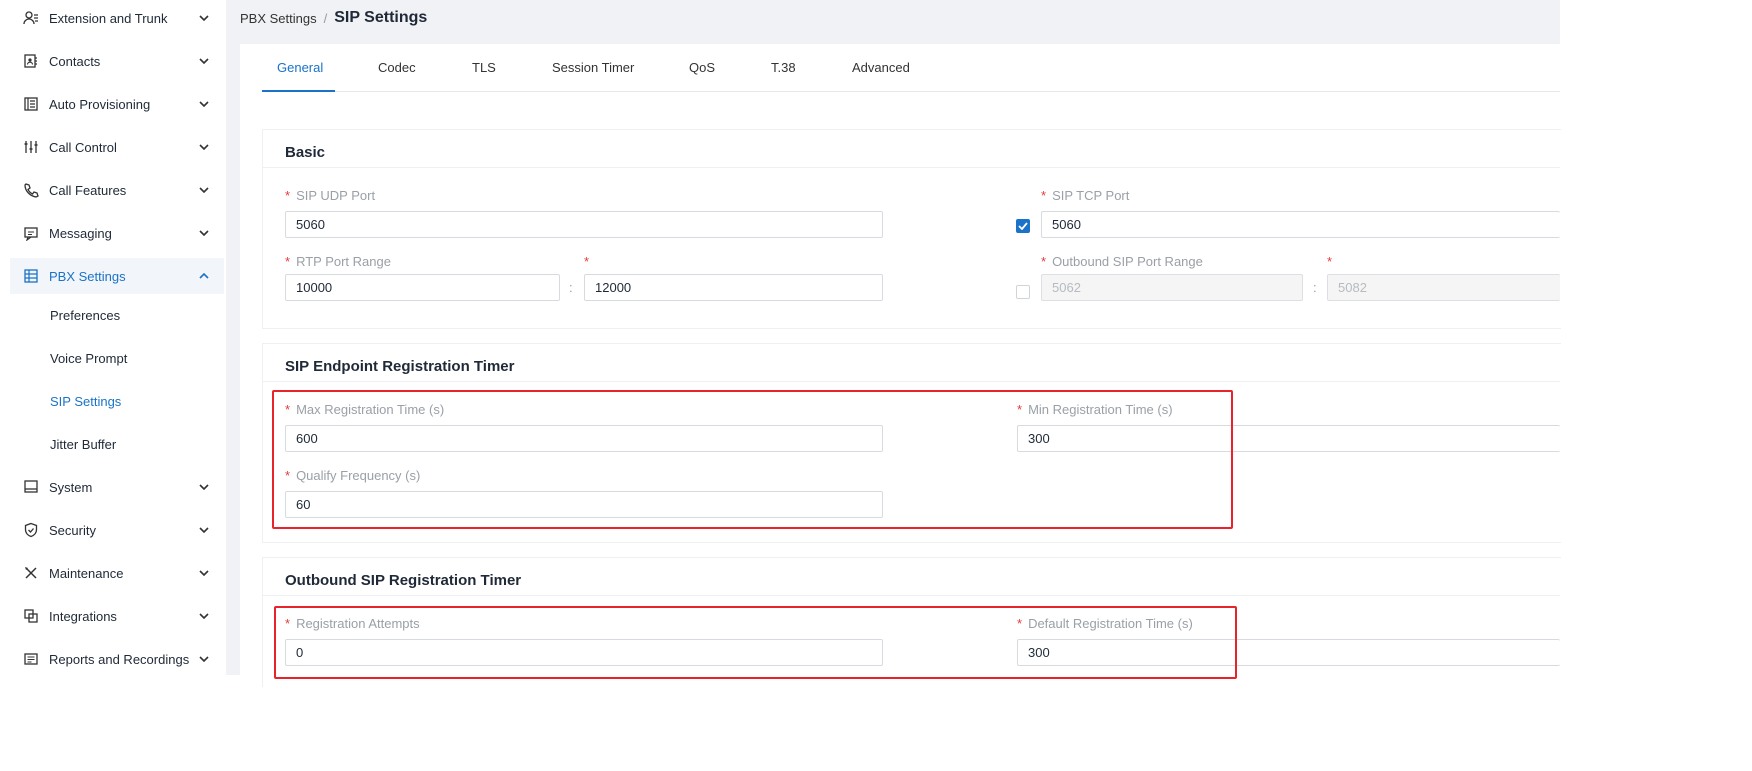 Image resolution: width=1752 pixels, height=771 pixels. I want to click on integrations-icon, so click(31, 616).